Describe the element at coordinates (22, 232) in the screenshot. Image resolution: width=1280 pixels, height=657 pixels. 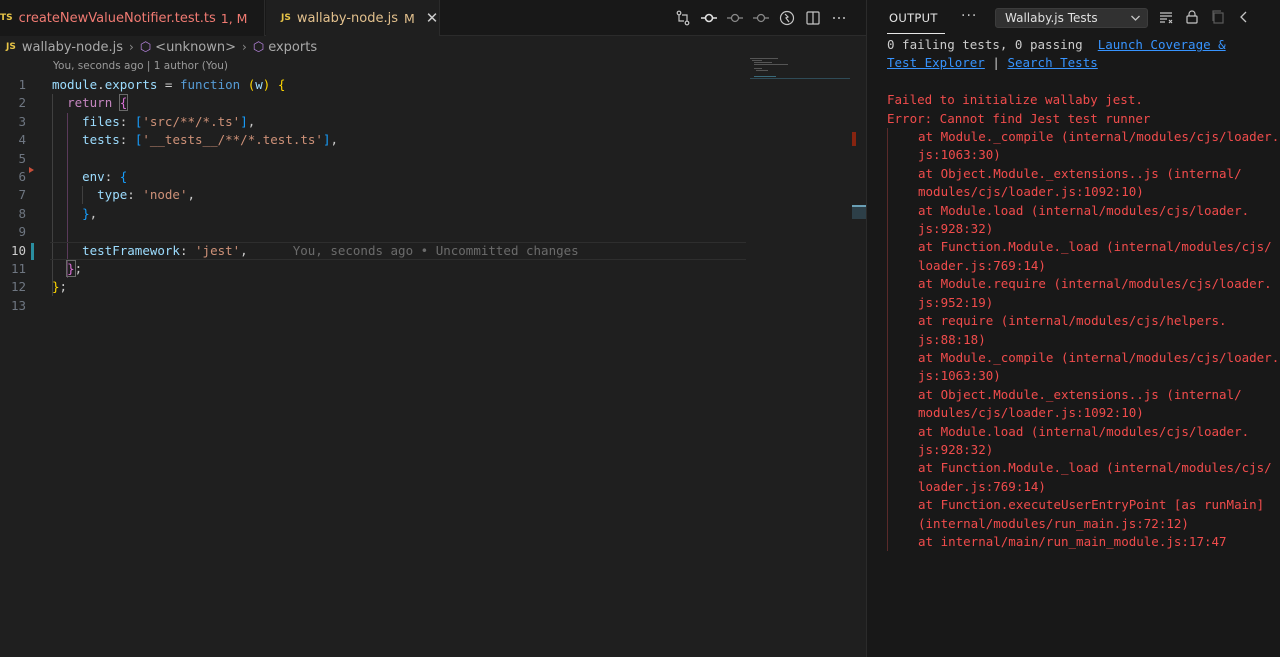
I see `line-number: 9` at that location.